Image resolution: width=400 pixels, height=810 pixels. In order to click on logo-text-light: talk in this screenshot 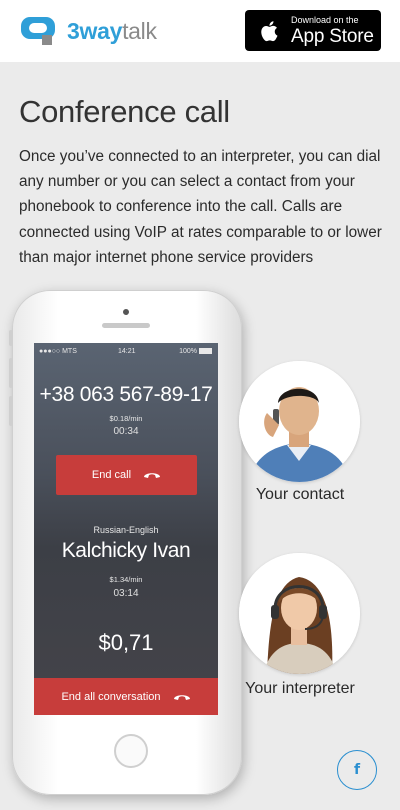, I will do `click(139, 30)`.